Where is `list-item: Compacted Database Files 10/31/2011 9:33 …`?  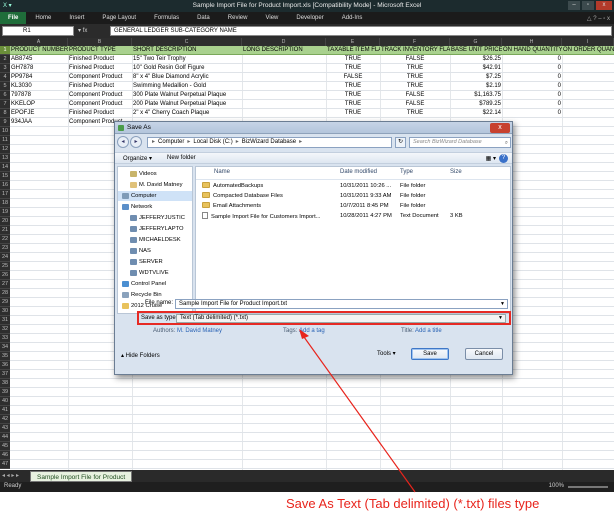
list-item: Compacted Database Files 10/31/2011 9:33 … is located at coordinates (353, 196).